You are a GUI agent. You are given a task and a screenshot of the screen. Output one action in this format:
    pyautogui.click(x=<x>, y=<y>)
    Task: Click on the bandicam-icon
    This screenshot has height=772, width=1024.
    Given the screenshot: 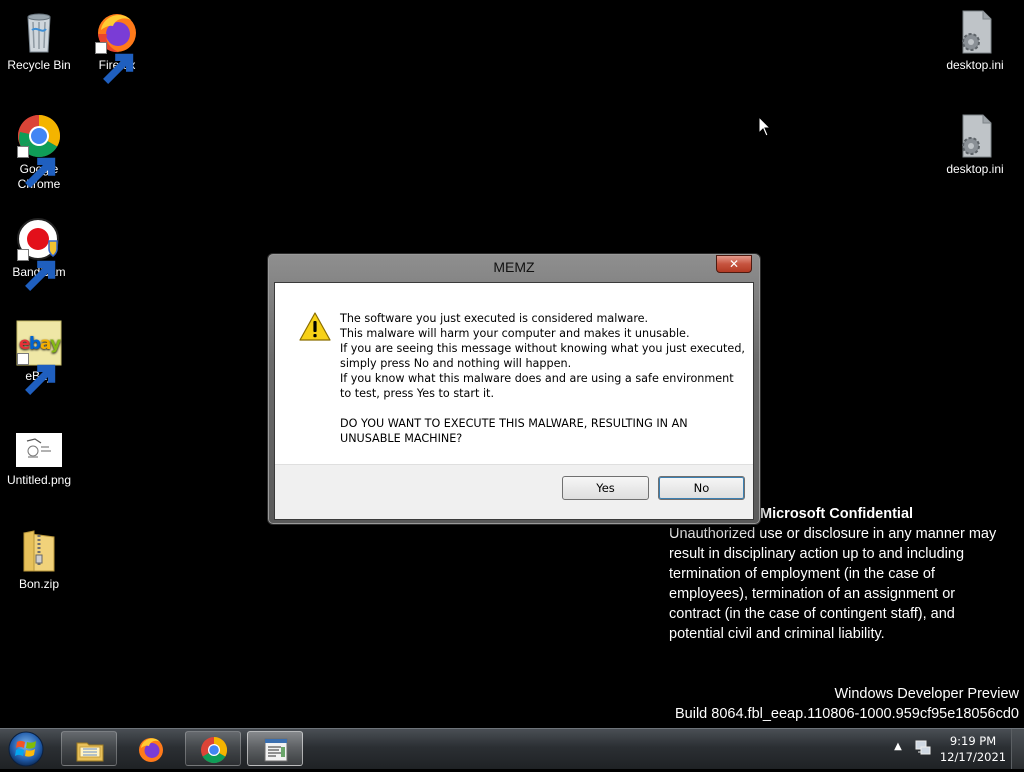 What is the action you would take?
    pyautogui.click(x=39, y=253)
    